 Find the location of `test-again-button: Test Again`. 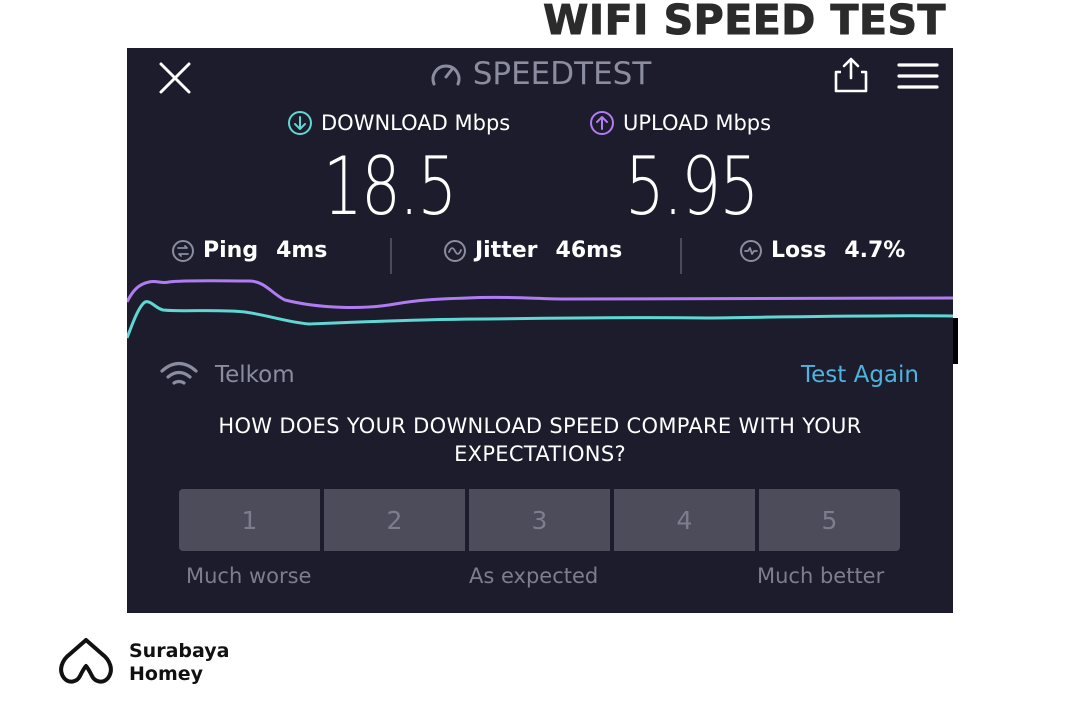

test-again-button: Test Again is located at coordinates (860, 375).